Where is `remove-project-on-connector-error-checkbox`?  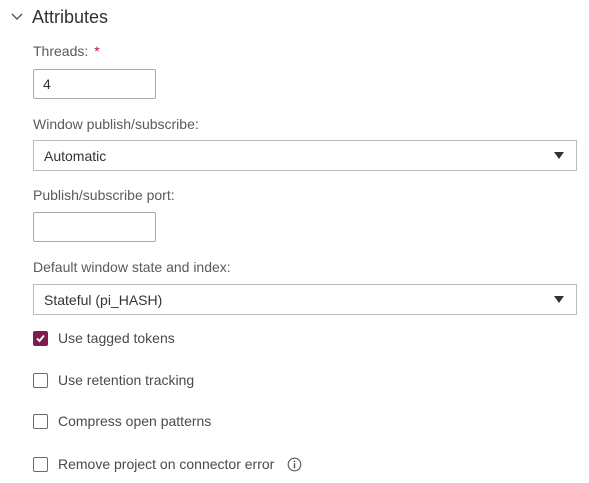
remove-project-on-connector-error-checkbox is located at coordinates (40, 464).